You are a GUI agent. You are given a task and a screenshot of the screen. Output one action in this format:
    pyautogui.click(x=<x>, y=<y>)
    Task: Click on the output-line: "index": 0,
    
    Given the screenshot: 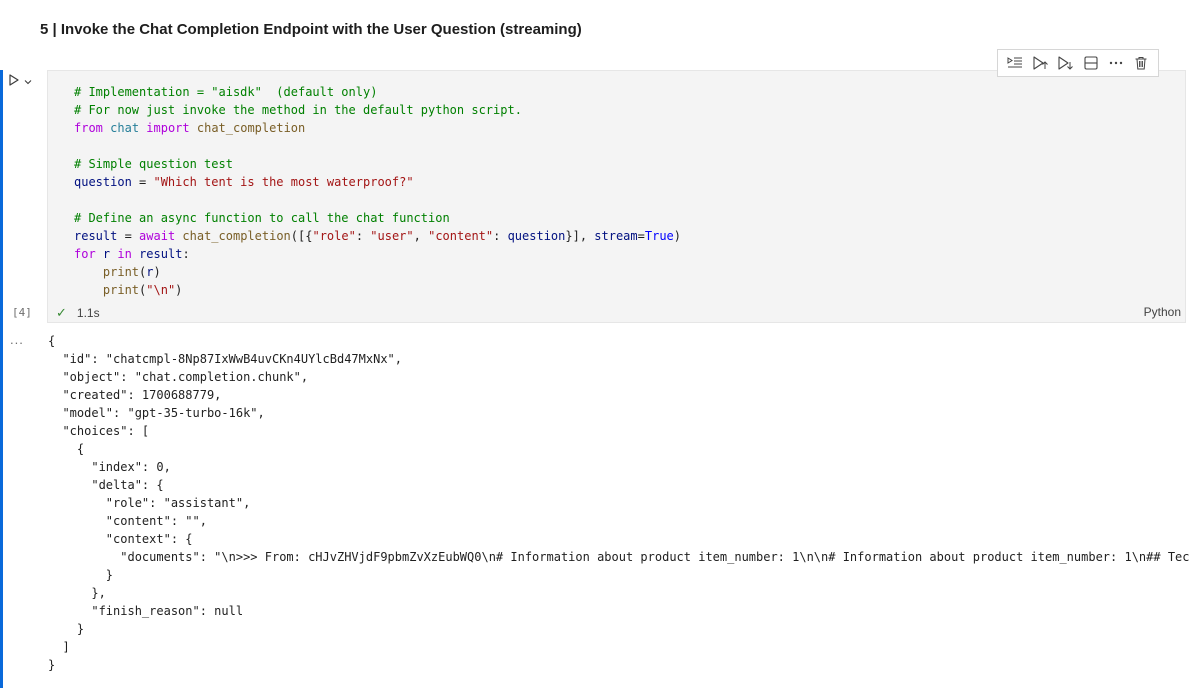 What is the action you would take?
    pyautogui.click(x=109, y=467)
    